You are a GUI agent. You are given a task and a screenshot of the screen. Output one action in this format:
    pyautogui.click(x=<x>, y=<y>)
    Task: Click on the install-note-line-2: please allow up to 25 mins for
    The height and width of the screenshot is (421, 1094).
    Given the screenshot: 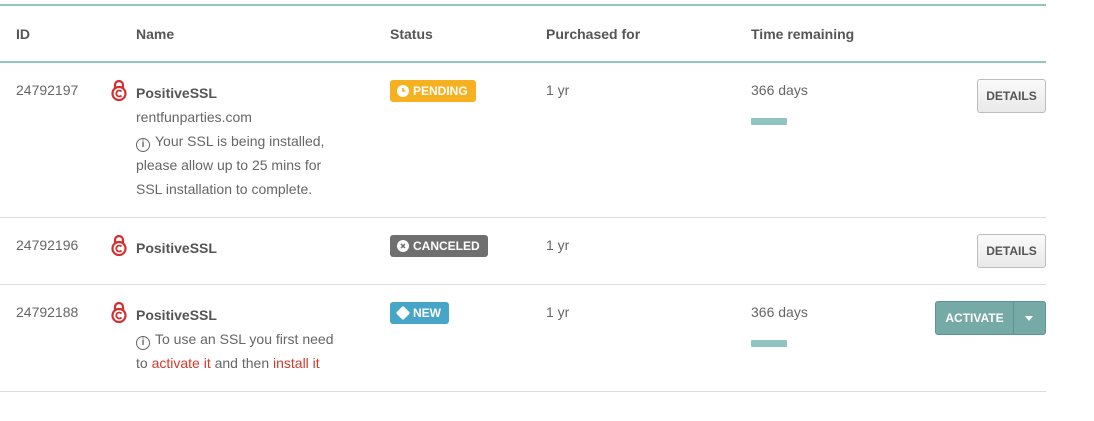 What is the action you would take?
    pyautogui.click(x=229, y=165)
    